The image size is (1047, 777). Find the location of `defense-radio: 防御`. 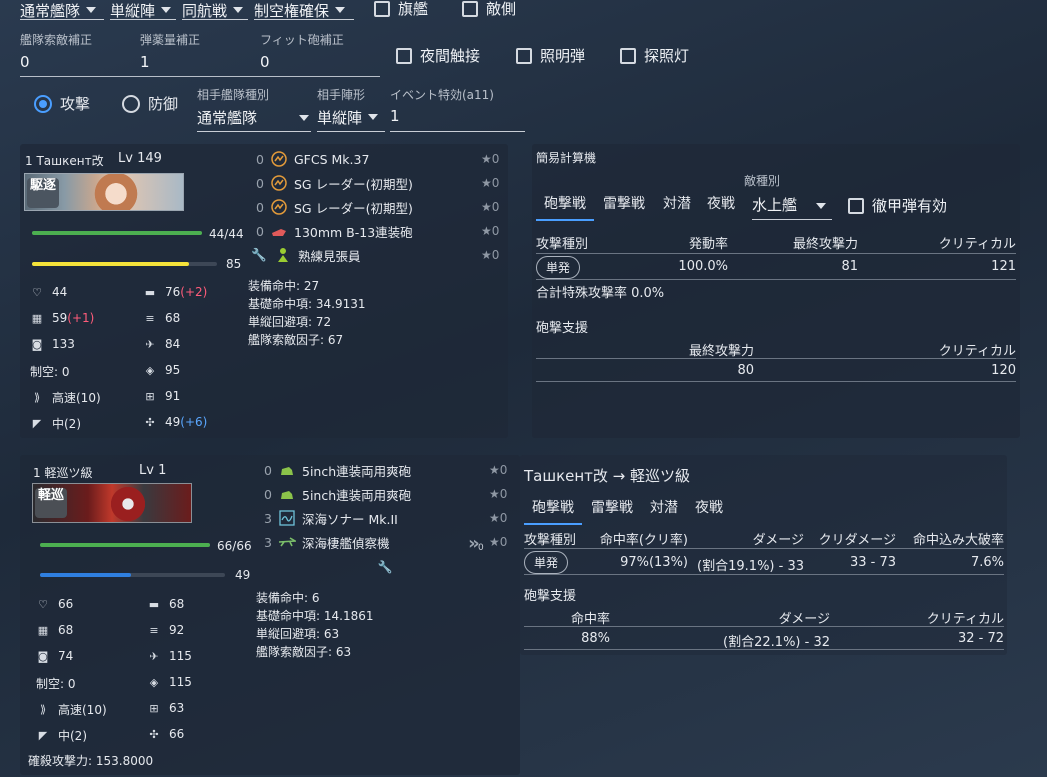

defense-radio: 防御 is located at coordinates (150, 103).